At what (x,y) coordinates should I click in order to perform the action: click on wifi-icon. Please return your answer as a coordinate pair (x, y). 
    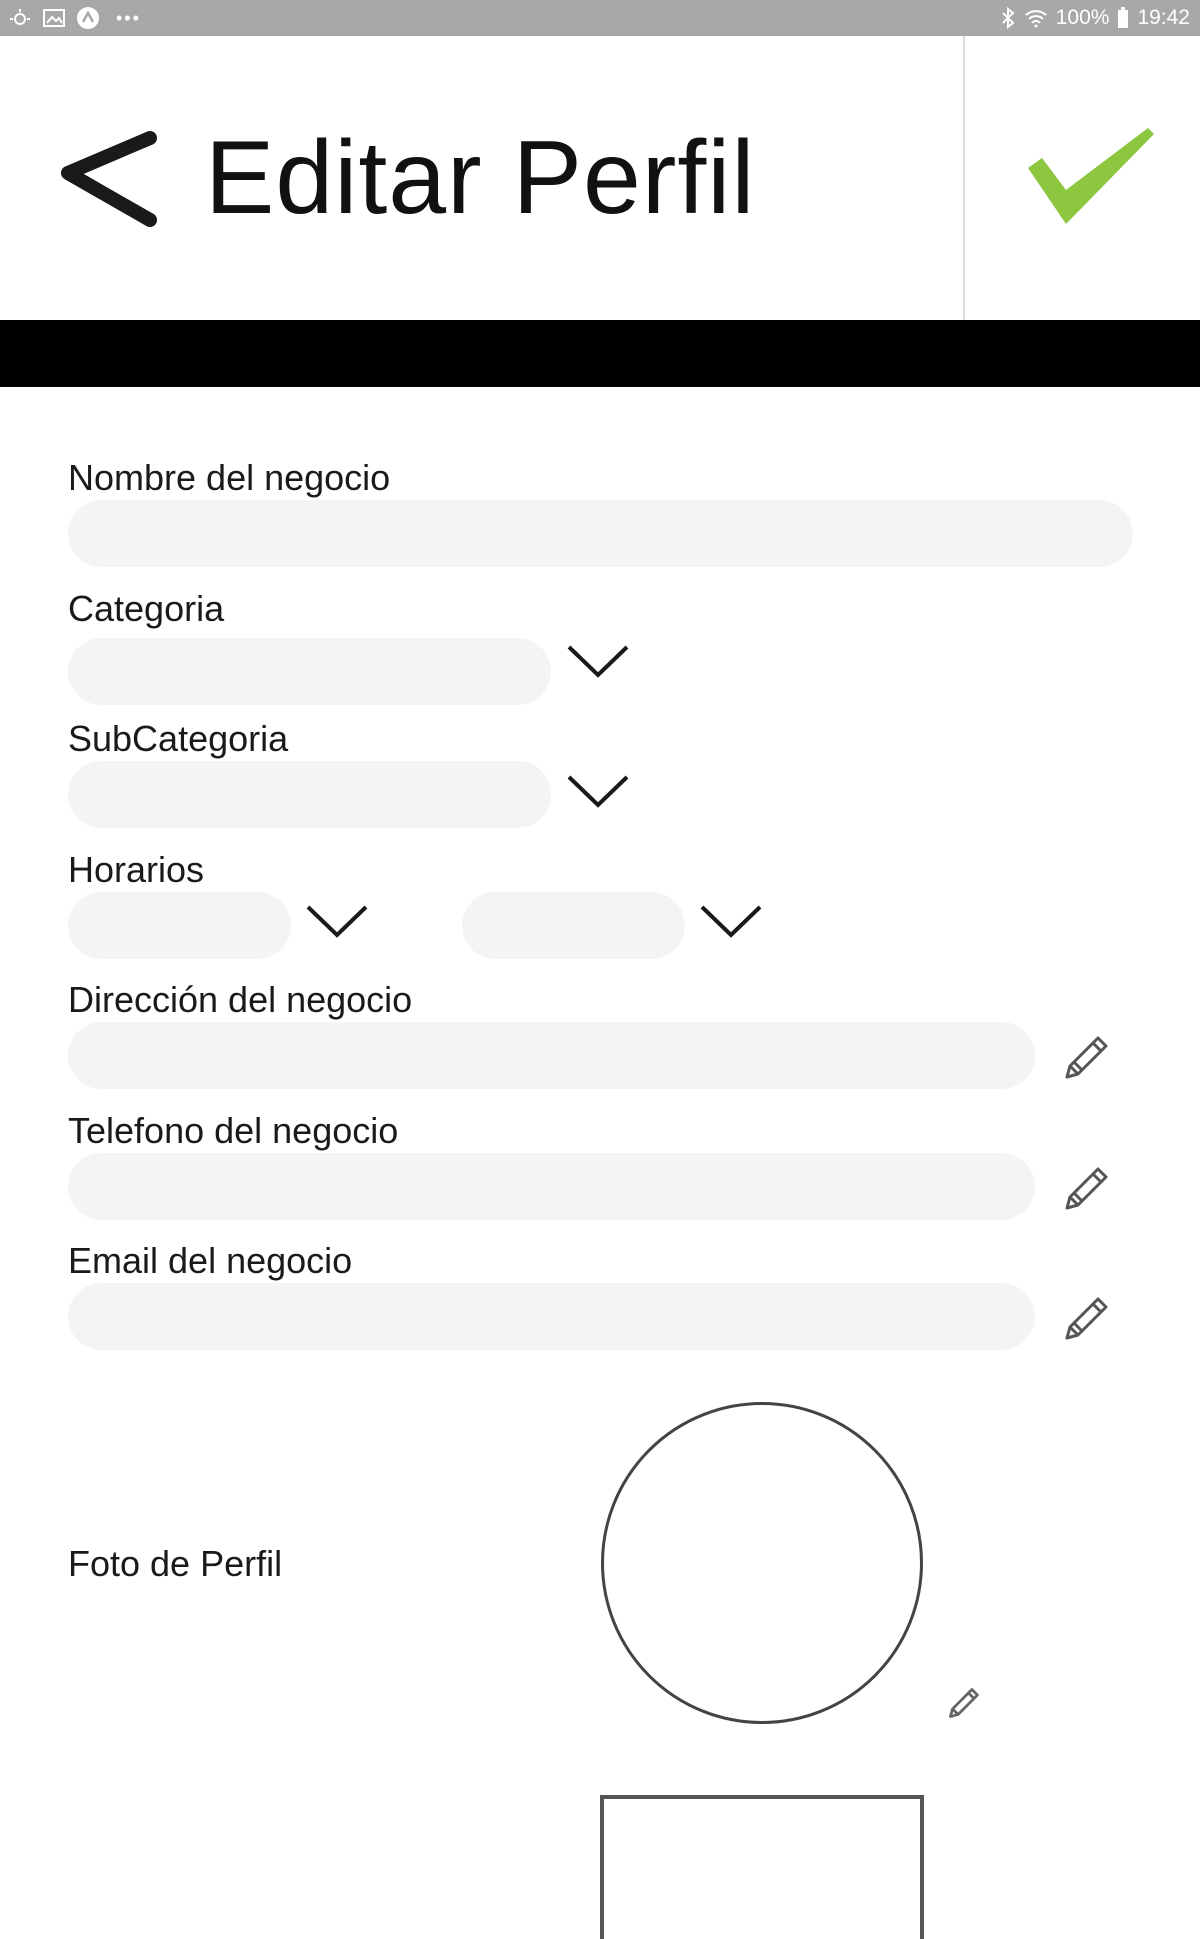
    Looking at the image, I should click on (1036, 18).